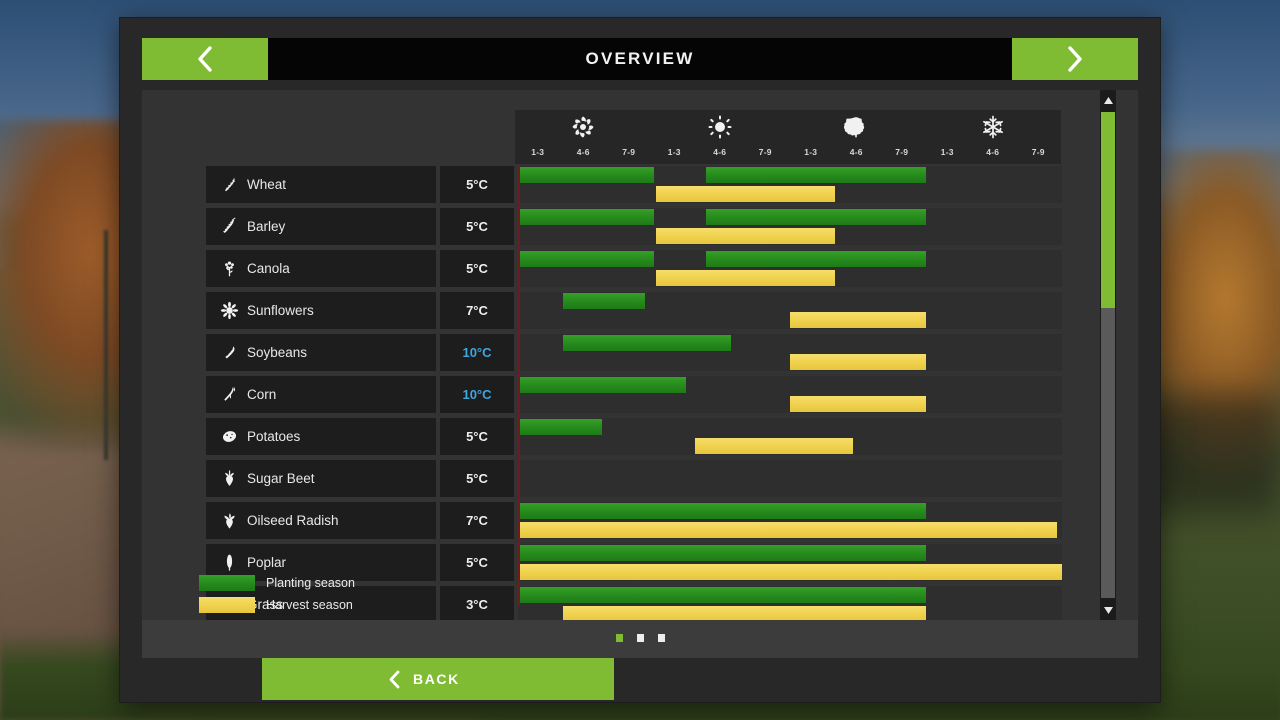 The height and width of the screenshot is (720, 1280). What do you see at coordinates (229, 268) in the screenshot?
I see `canola-icon` at bounding box center [229, 268].